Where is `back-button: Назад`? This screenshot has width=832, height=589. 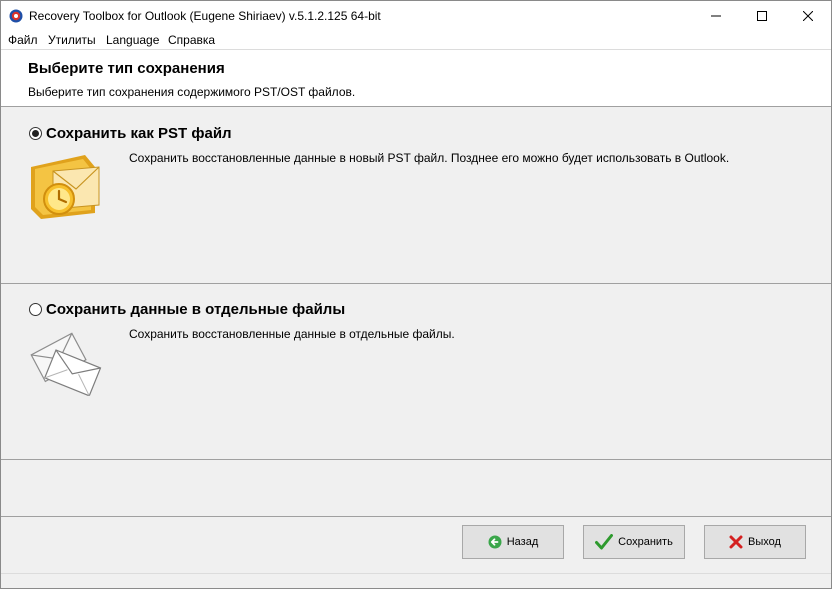
back-button: Назад is located at coordinates (513, 542).